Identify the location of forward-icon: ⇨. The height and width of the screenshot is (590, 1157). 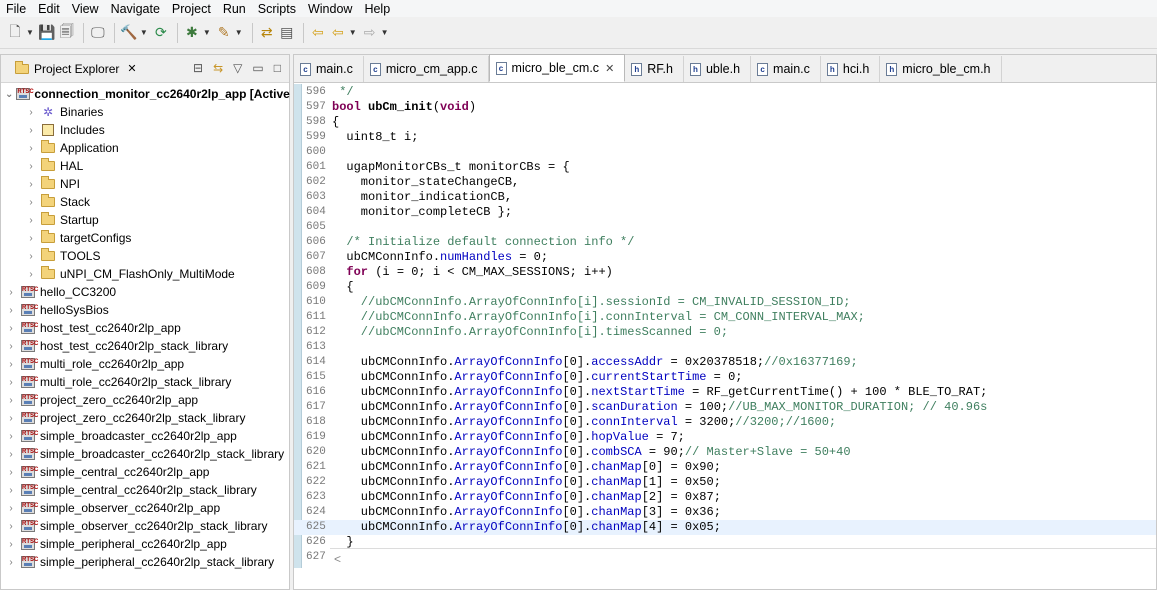
(370, 33).